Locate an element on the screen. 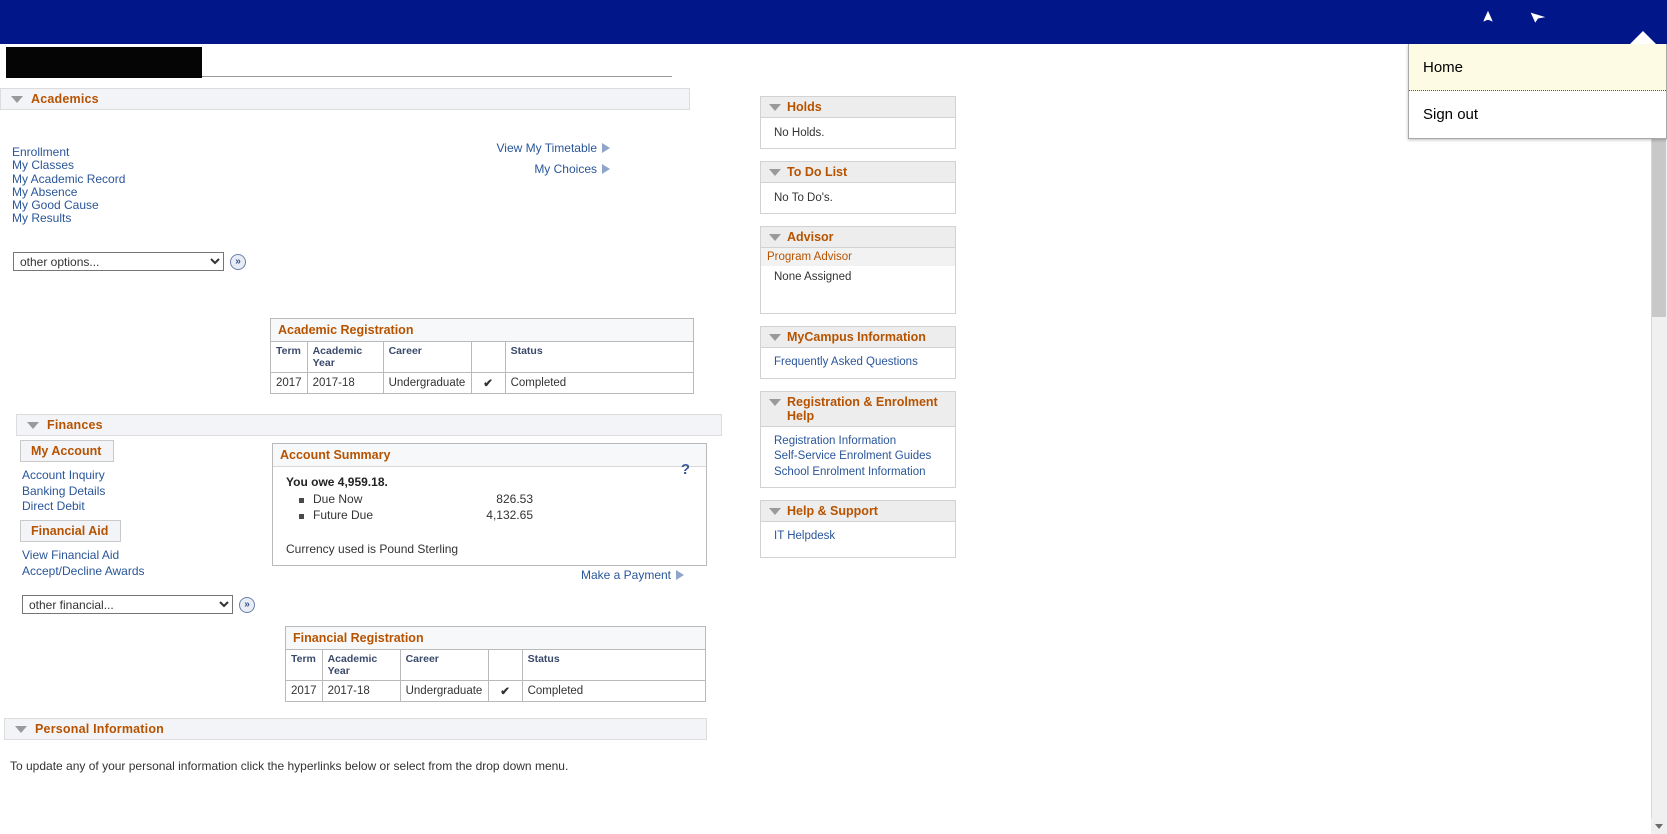 This screenshot has width=1667, height=834. panel-header-registration-enrolment-help: Registration & Enrolment Help is located at coordinates (858, 408).